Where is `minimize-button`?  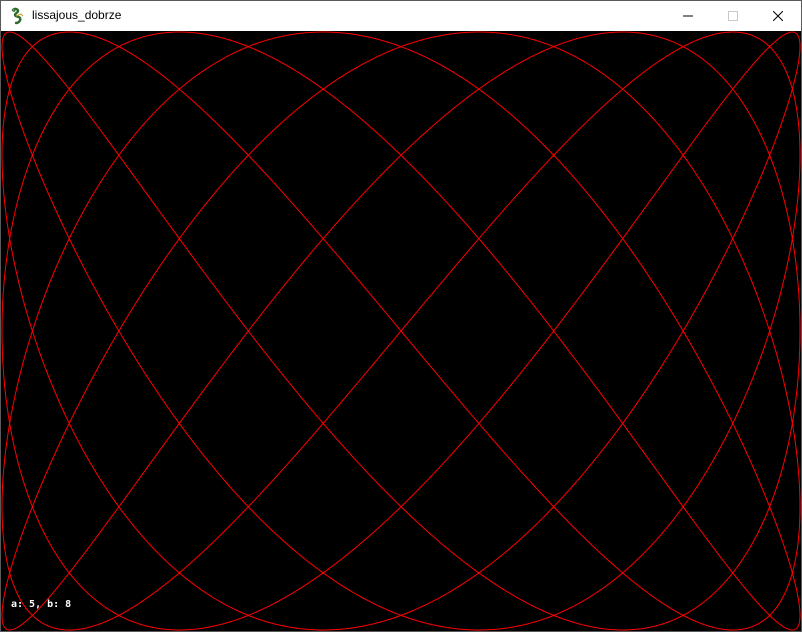 minimize-button is located at coordinates (688, 16).